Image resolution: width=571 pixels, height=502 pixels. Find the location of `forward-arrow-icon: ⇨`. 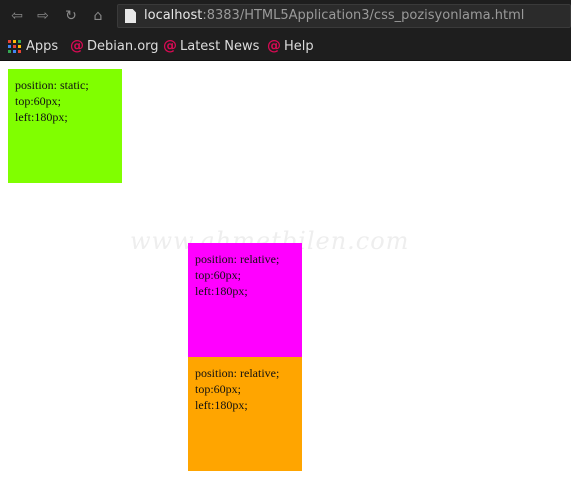

forward-arrow-icon: ⇨ is located at coordinates (43, 16).